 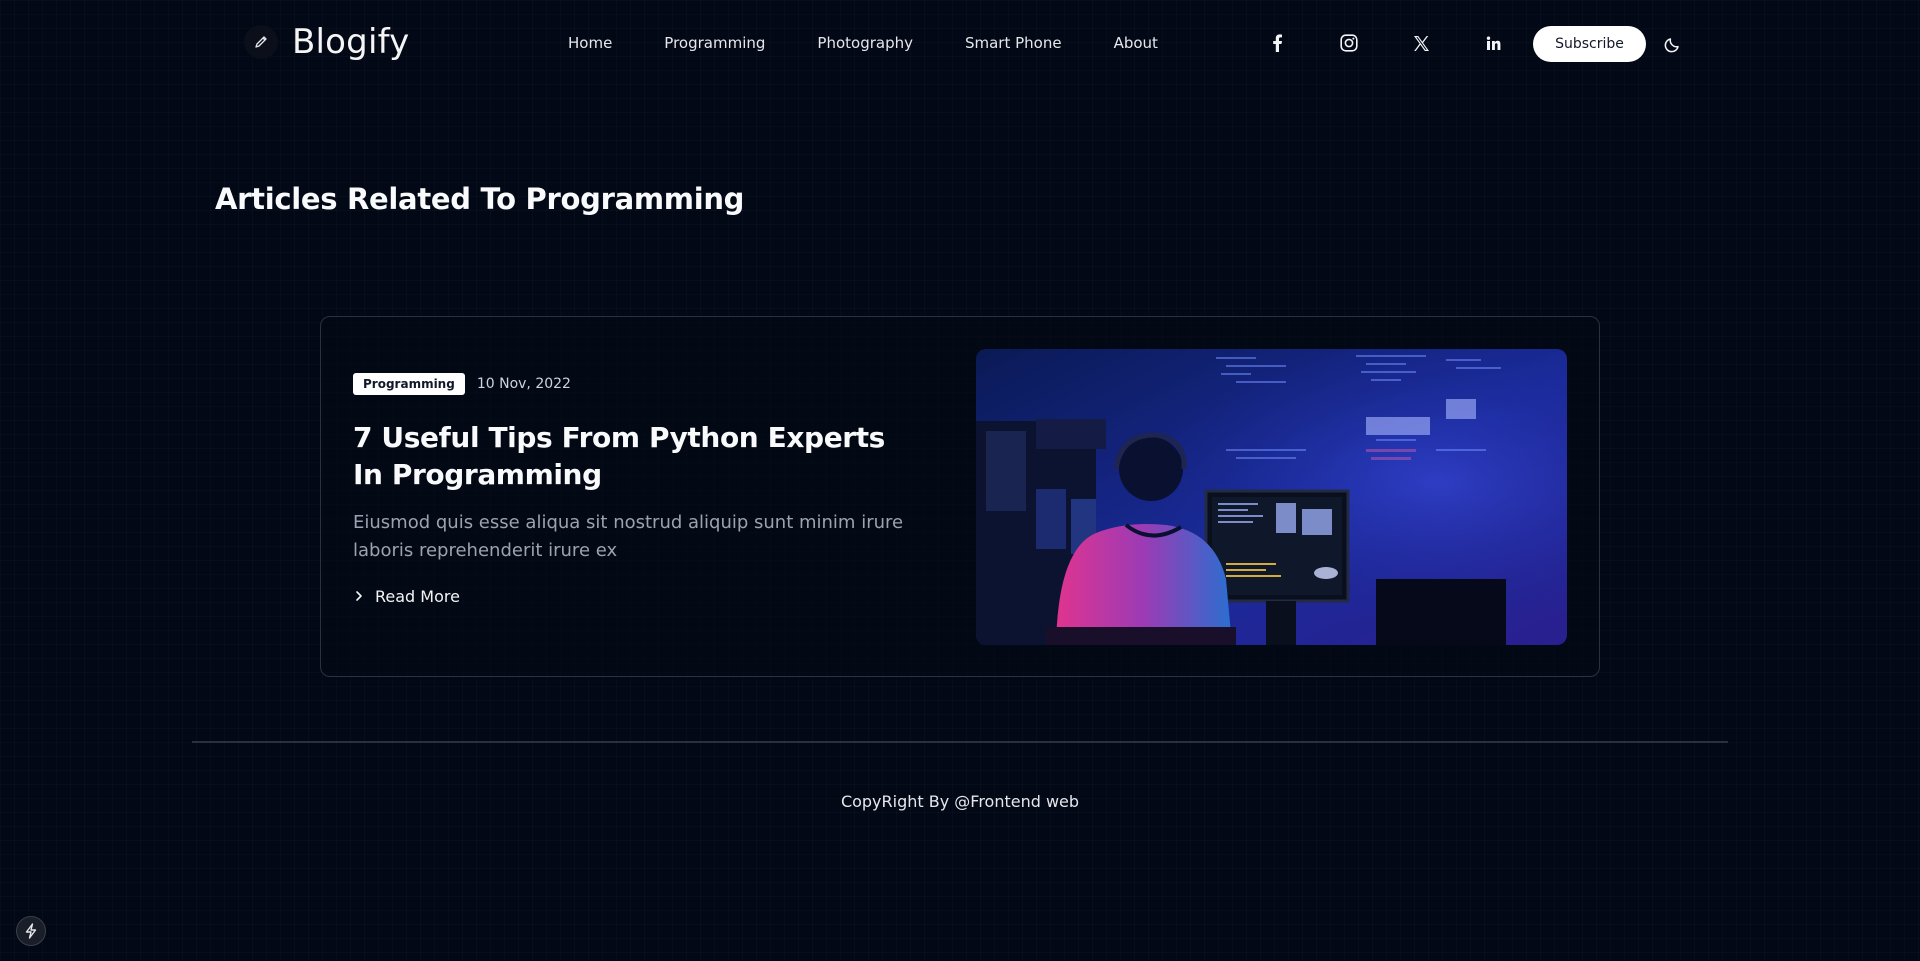 I want to click on nav-programming: Programming, so click(x=714, y=43).